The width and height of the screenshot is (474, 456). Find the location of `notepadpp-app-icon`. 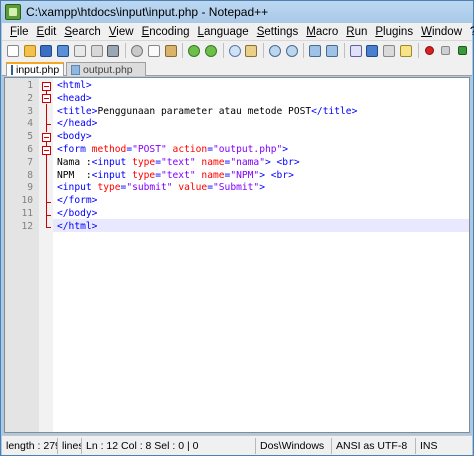

notepadpp-app-icon is located at coordinates (13, 12).